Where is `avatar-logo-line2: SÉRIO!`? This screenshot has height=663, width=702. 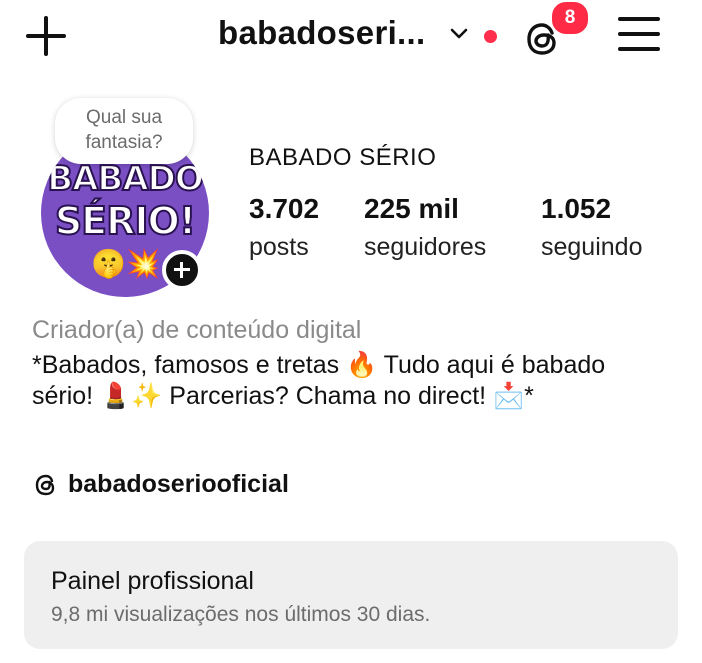
avatar-logo-line2: SÉRIO! is located at coordinates (125, 221).